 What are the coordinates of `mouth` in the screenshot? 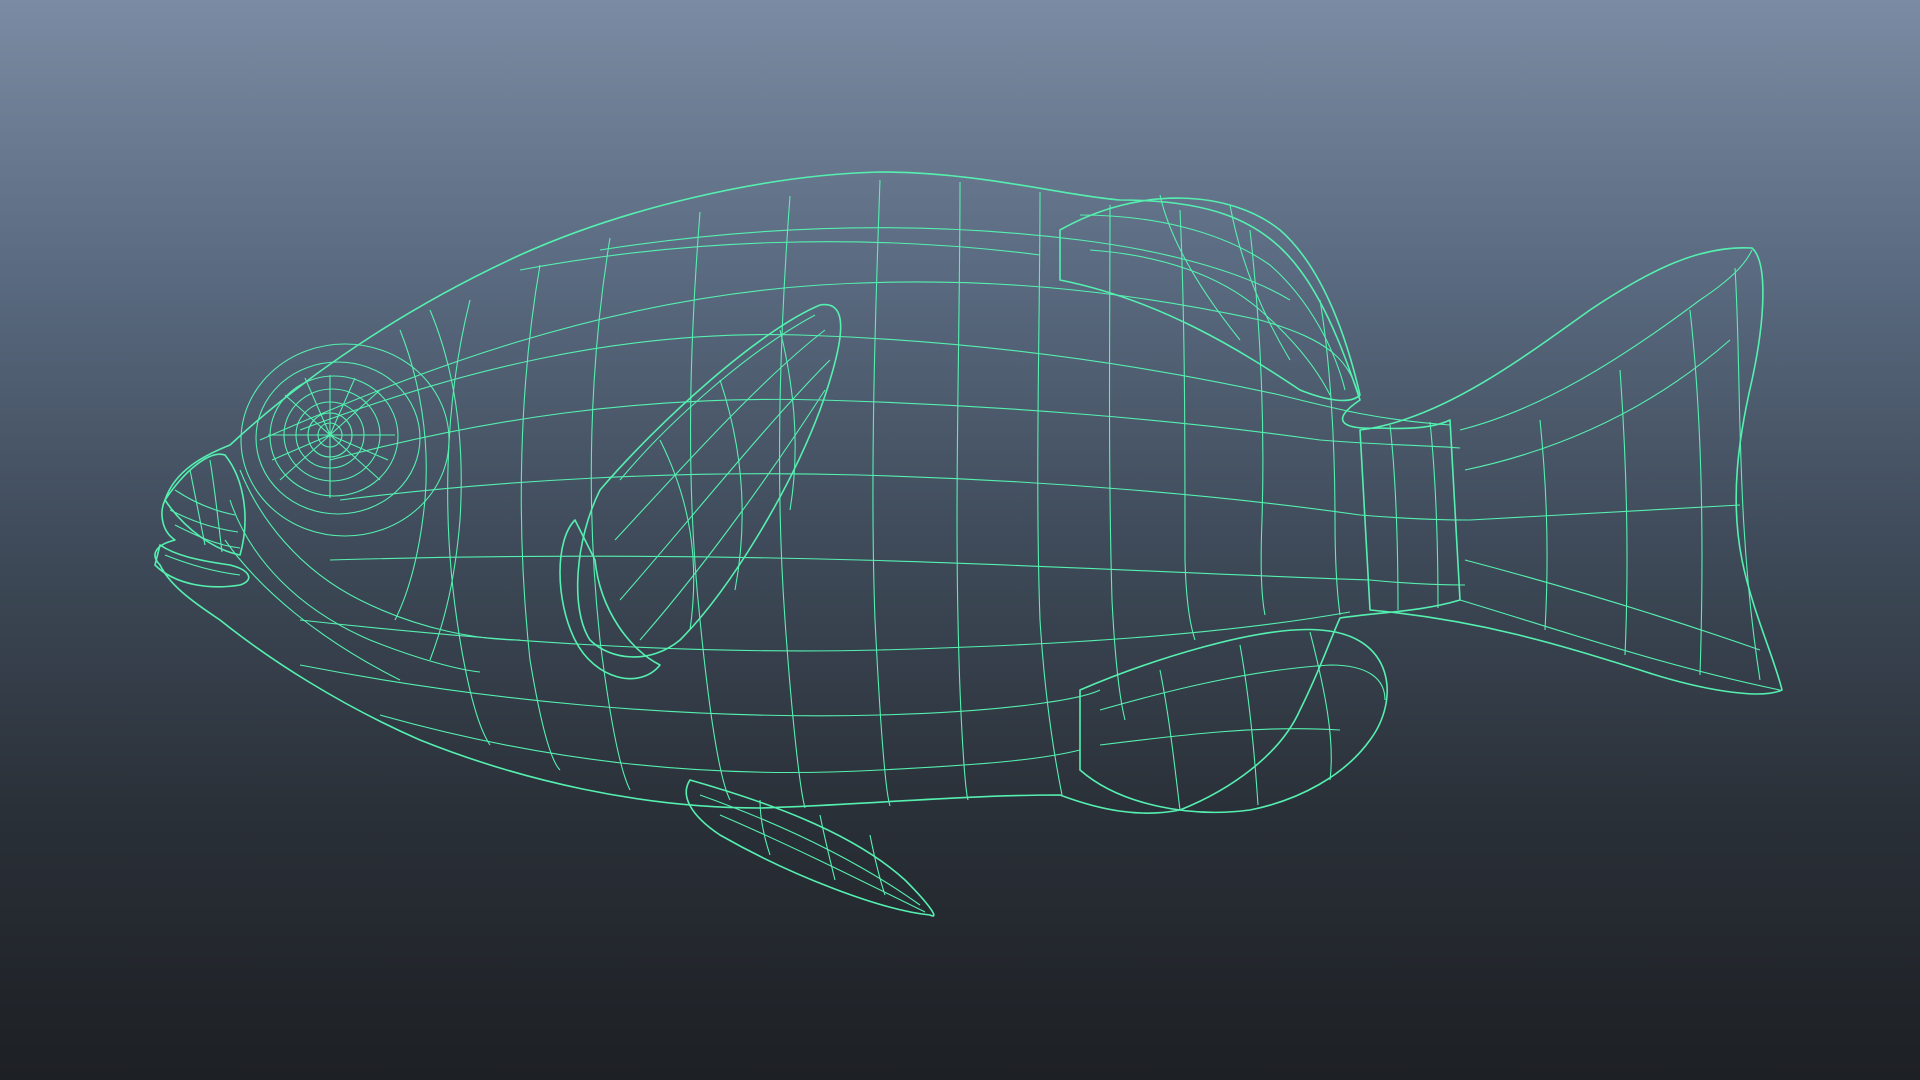 It's located at (202, 566).